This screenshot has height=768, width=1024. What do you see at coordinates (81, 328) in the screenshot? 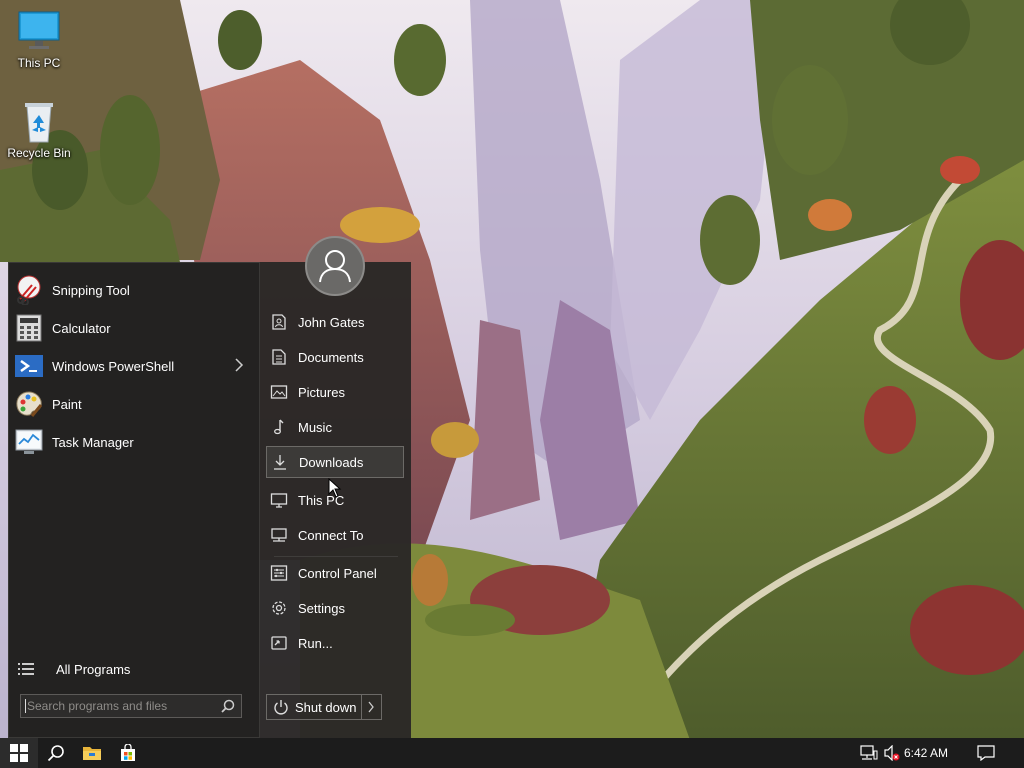
I see `program-label: Calculator` at bounding box center [81, 328].